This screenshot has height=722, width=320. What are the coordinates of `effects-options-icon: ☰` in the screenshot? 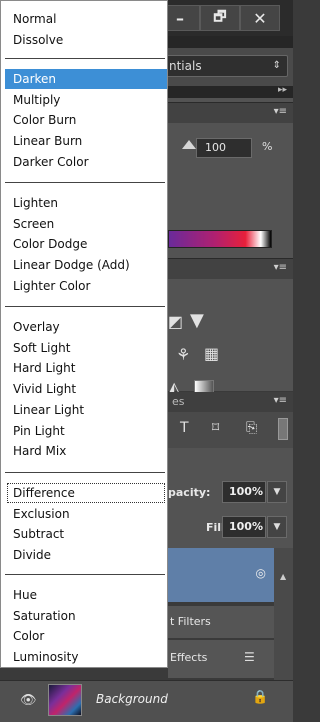 It's located at (249, 657).